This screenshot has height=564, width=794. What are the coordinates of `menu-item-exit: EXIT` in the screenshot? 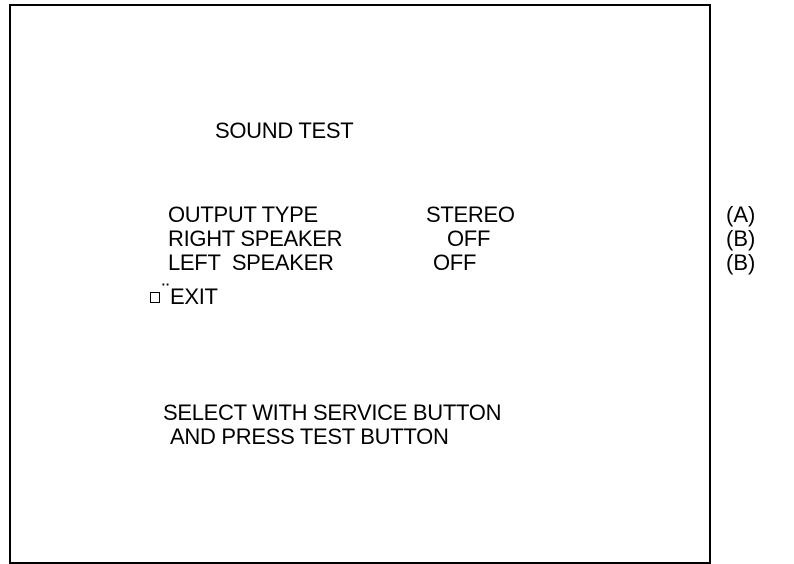 It's located at (194, 297).